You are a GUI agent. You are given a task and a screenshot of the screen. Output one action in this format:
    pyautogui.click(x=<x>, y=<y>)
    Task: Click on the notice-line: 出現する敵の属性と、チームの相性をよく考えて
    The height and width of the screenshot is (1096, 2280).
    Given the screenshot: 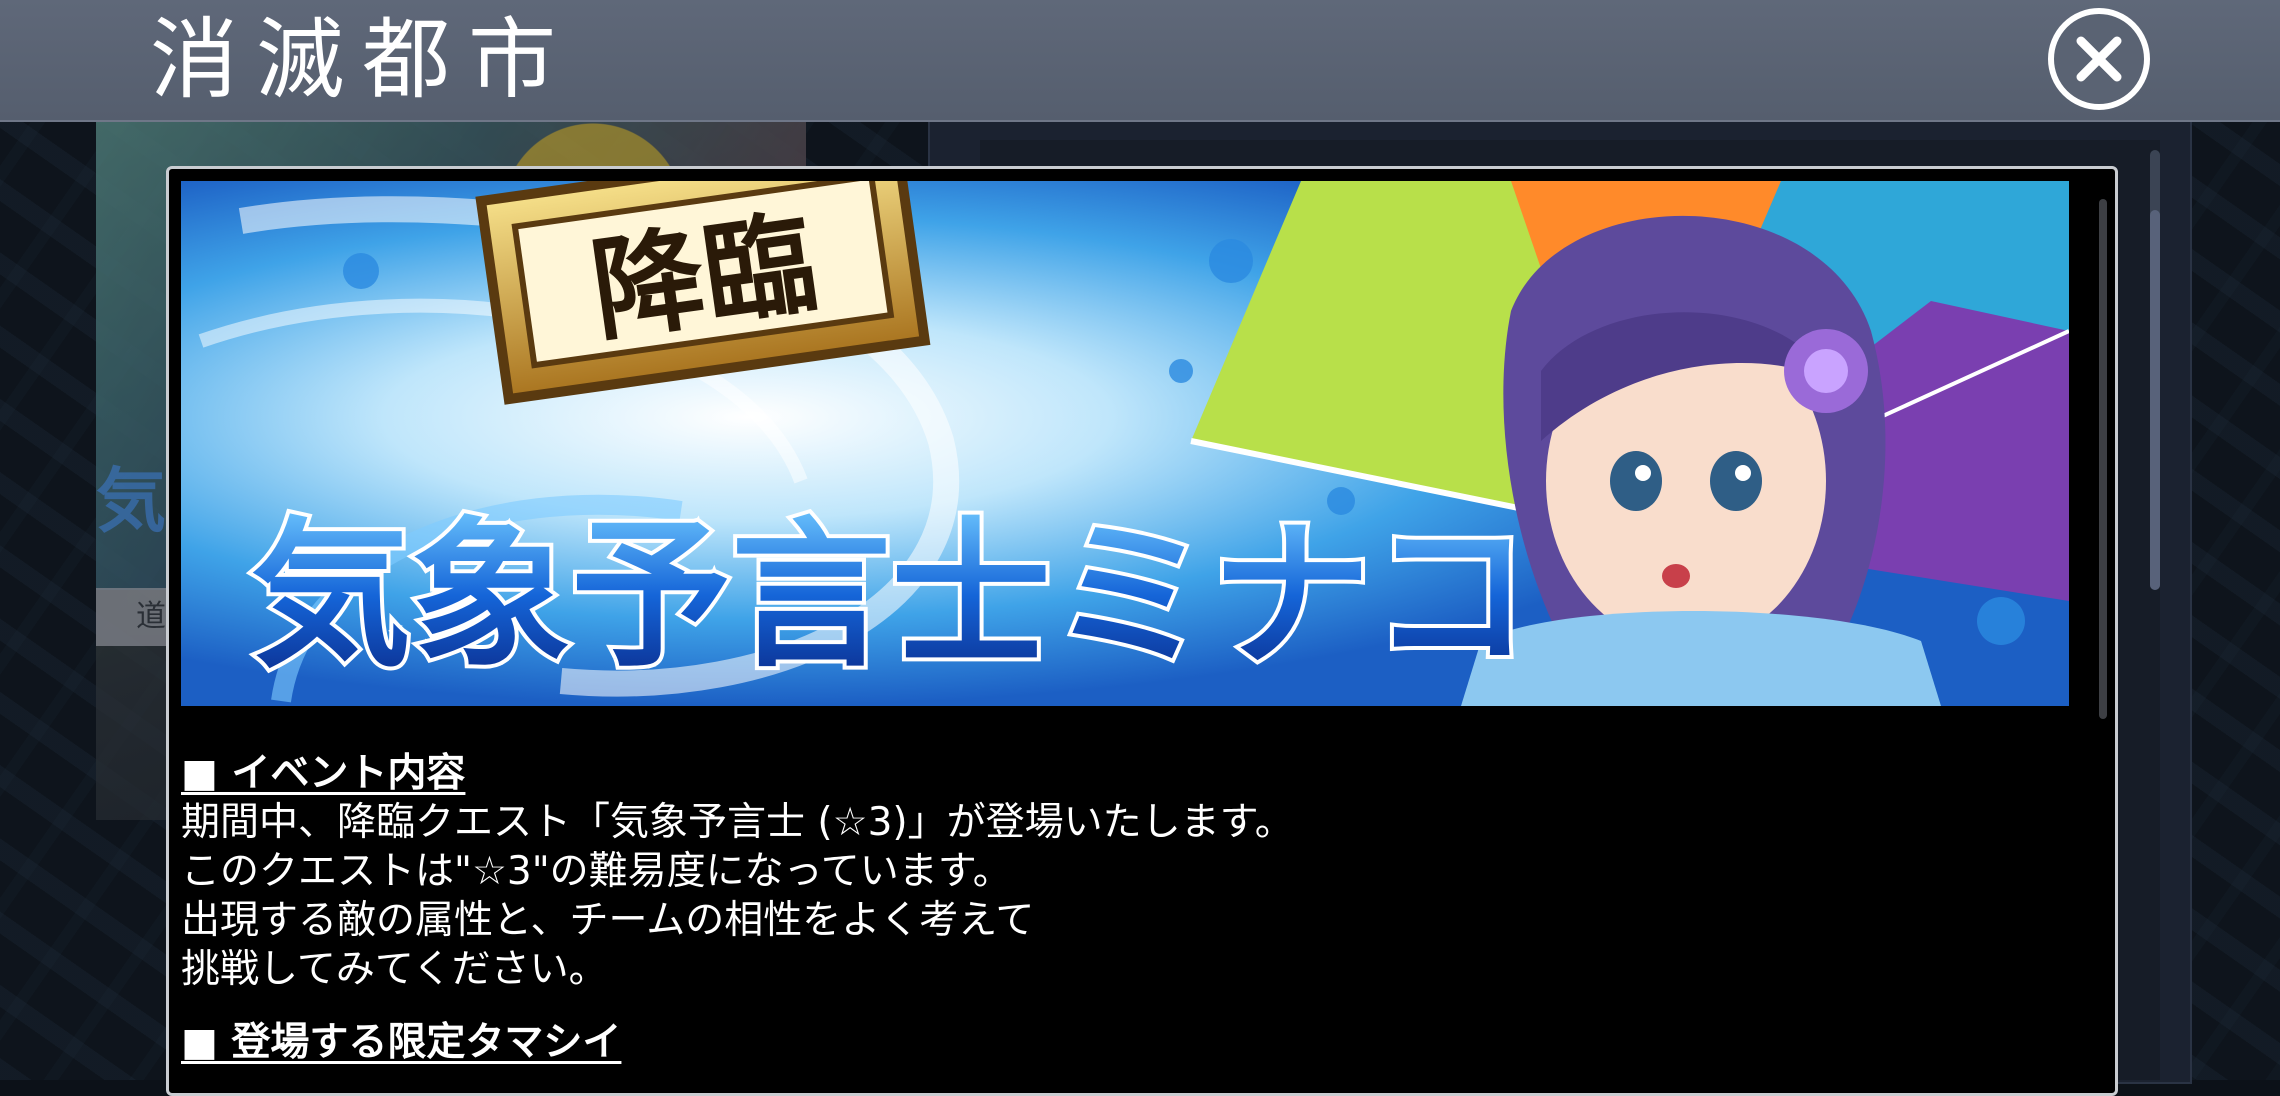 What is the action you would take?
    pyautogui.click(x=608, y=920)
    